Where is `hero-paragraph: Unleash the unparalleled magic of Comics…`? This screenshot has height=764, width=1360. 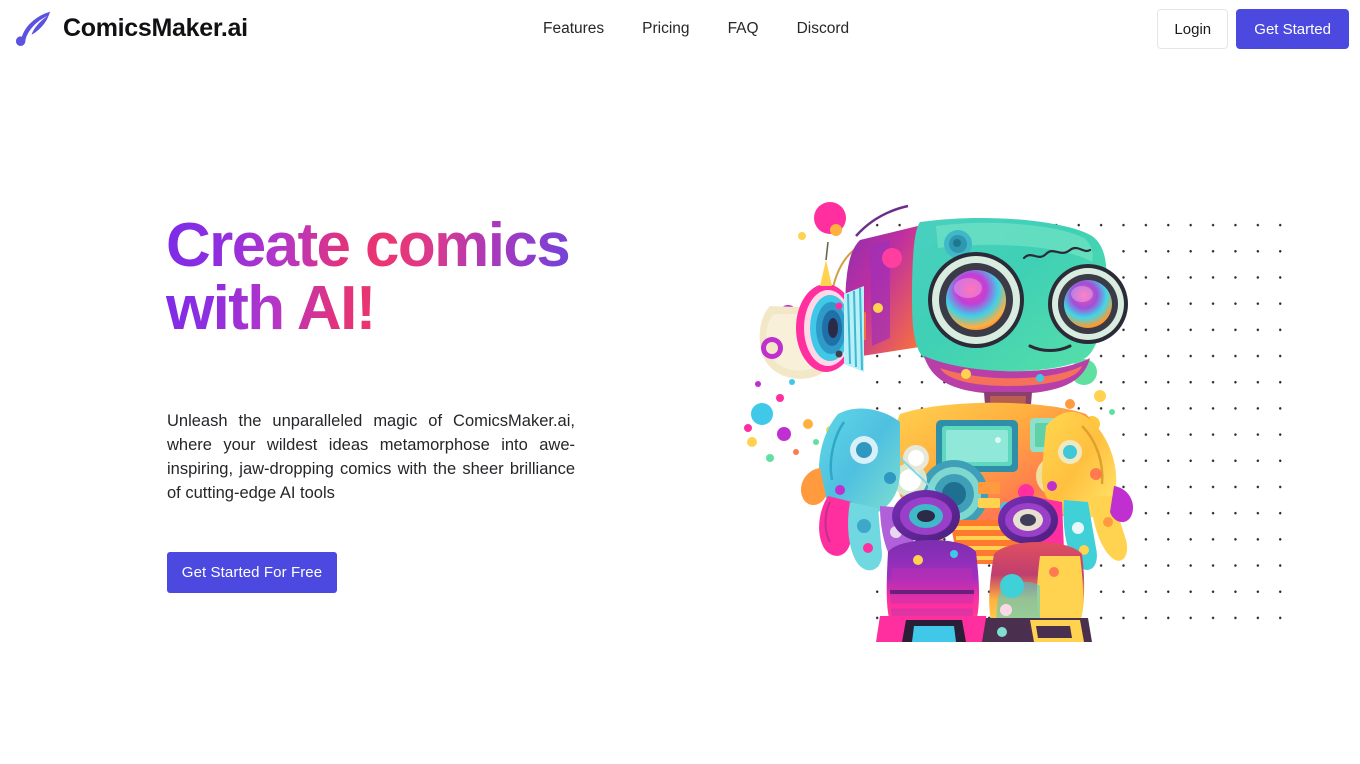 hero-paragraph: Unleash the unparalleled magic of Comics… is located at coordinates (371, 457).